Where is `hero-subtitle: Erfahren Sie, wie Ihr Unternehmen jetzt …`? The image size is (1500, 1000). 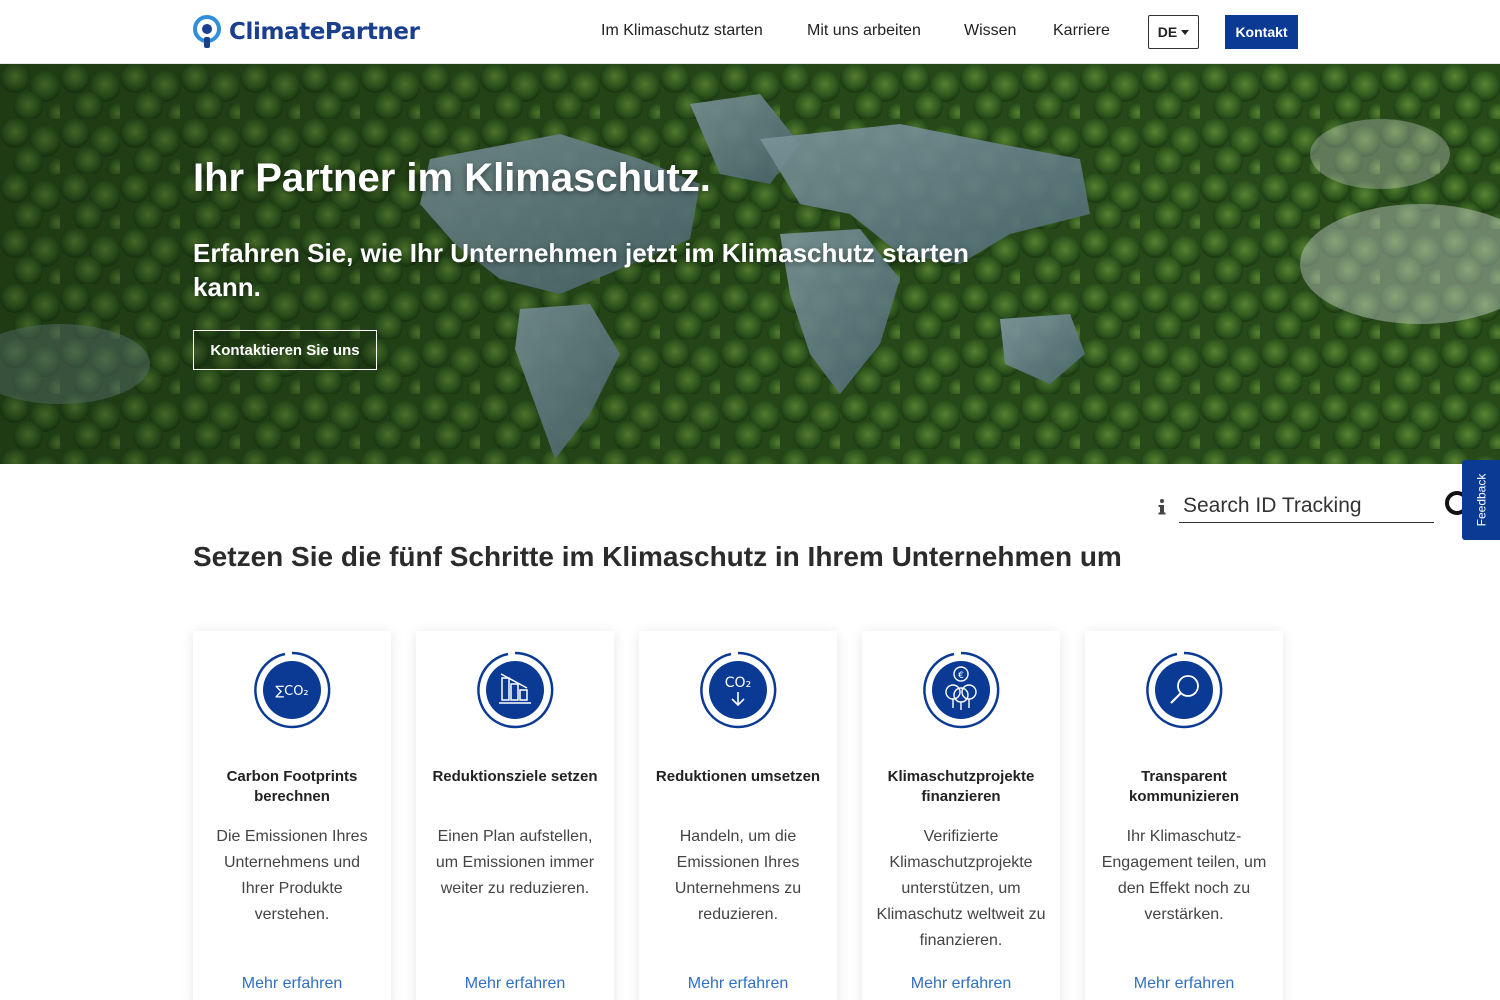
hero-subtitle: Erfahren Sie, wie Ihr Unternehmen jetzt … is located at coordinates (581, 270).